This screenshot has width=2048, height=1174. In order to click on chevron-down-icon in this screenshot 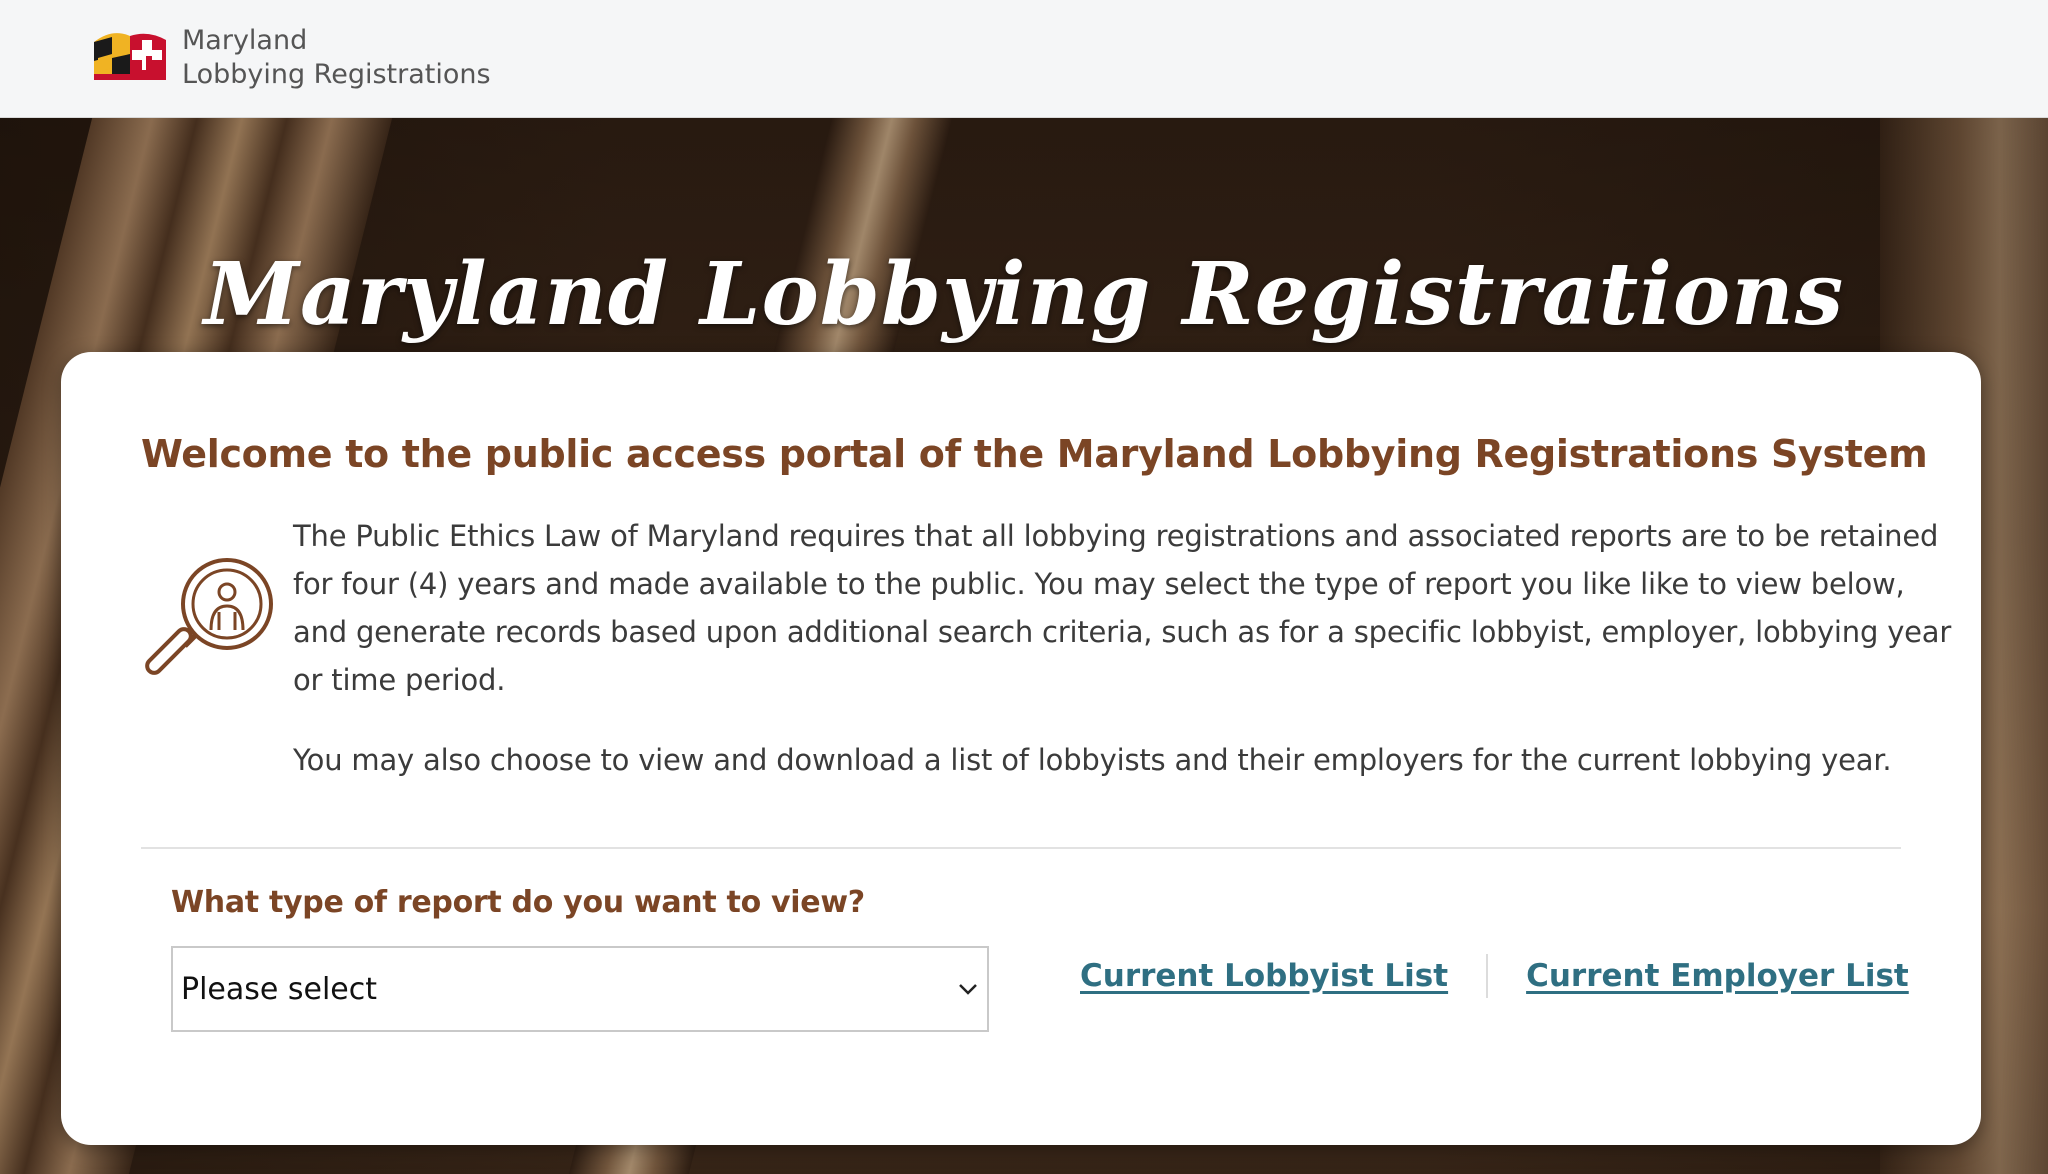, I will do `click(968, 989)`.